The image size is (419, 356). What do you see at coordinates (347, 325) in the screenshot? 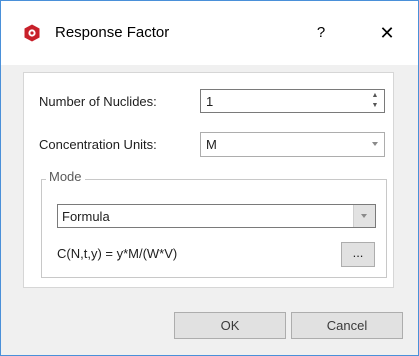
I see `cancel-button: Cancel` at bounding box center [347, 325].